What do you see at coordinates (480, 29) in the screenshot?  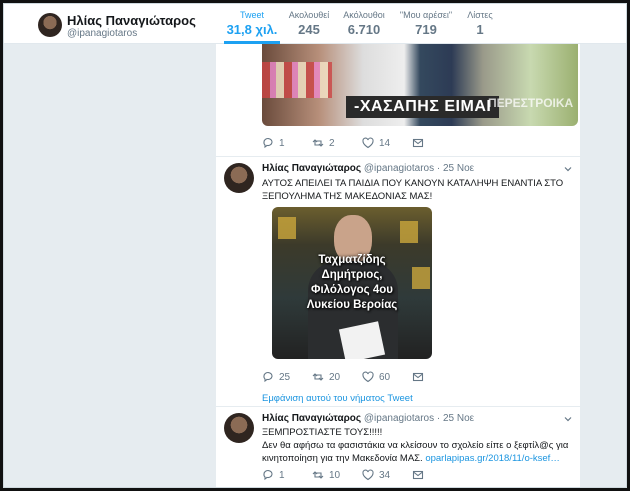 I see `stat-lists-value: 1` at bounding box center [480, 29].